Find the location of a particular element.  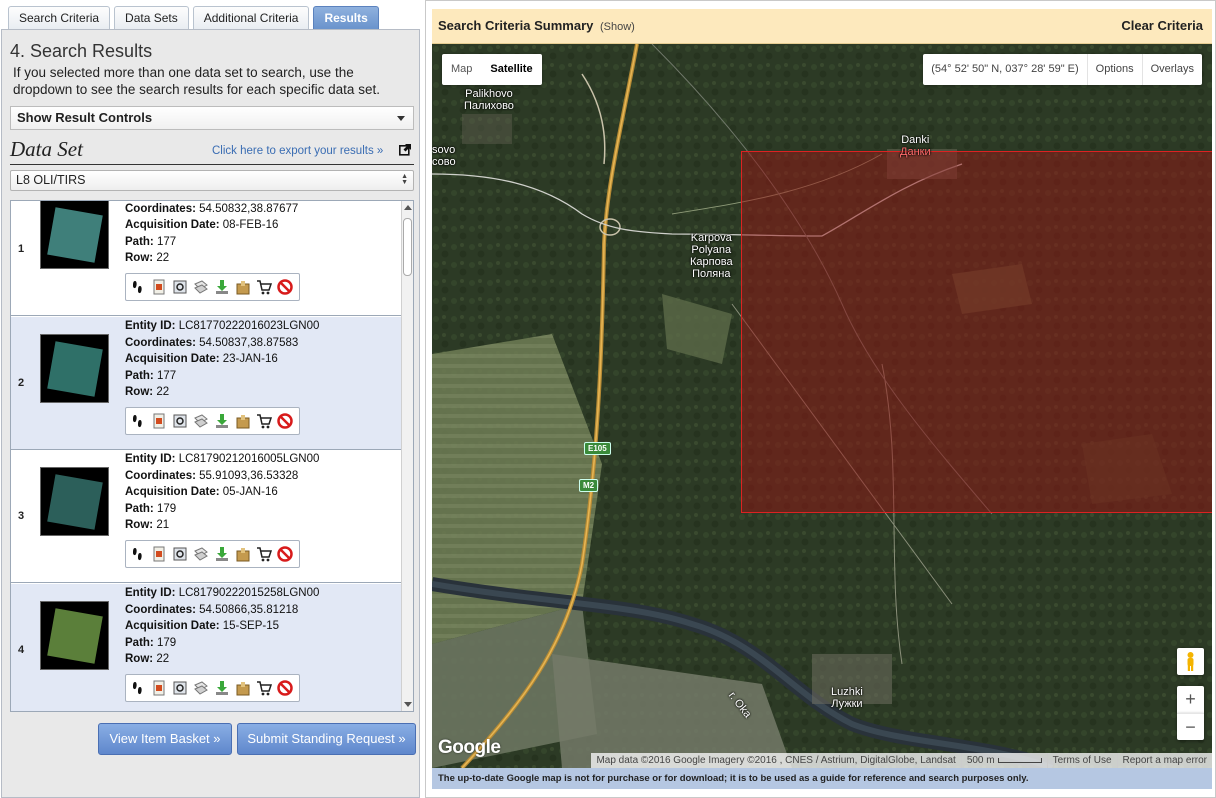

select-arrows-icon: ▲ ▼ is located at coordinates (404, 179).